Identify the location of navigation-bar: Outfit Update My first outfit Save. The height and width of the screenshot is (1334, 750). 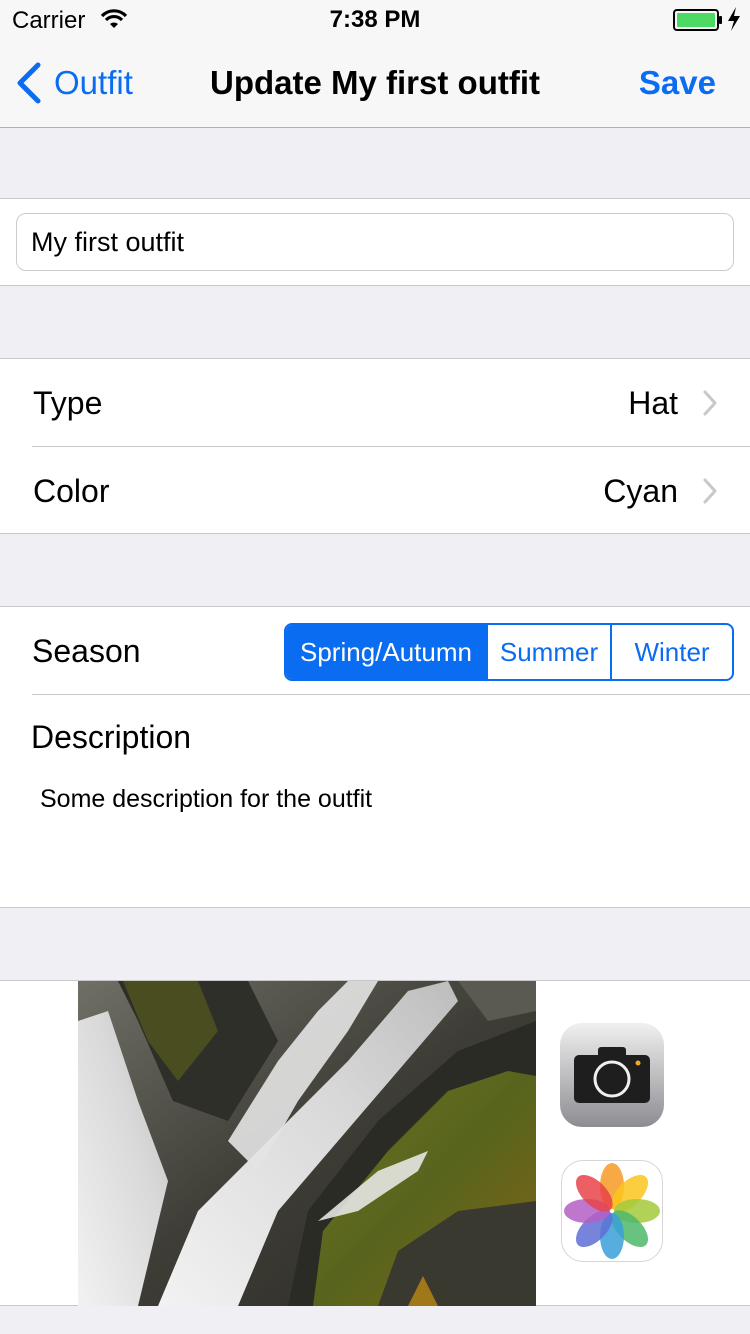
(375, 84).